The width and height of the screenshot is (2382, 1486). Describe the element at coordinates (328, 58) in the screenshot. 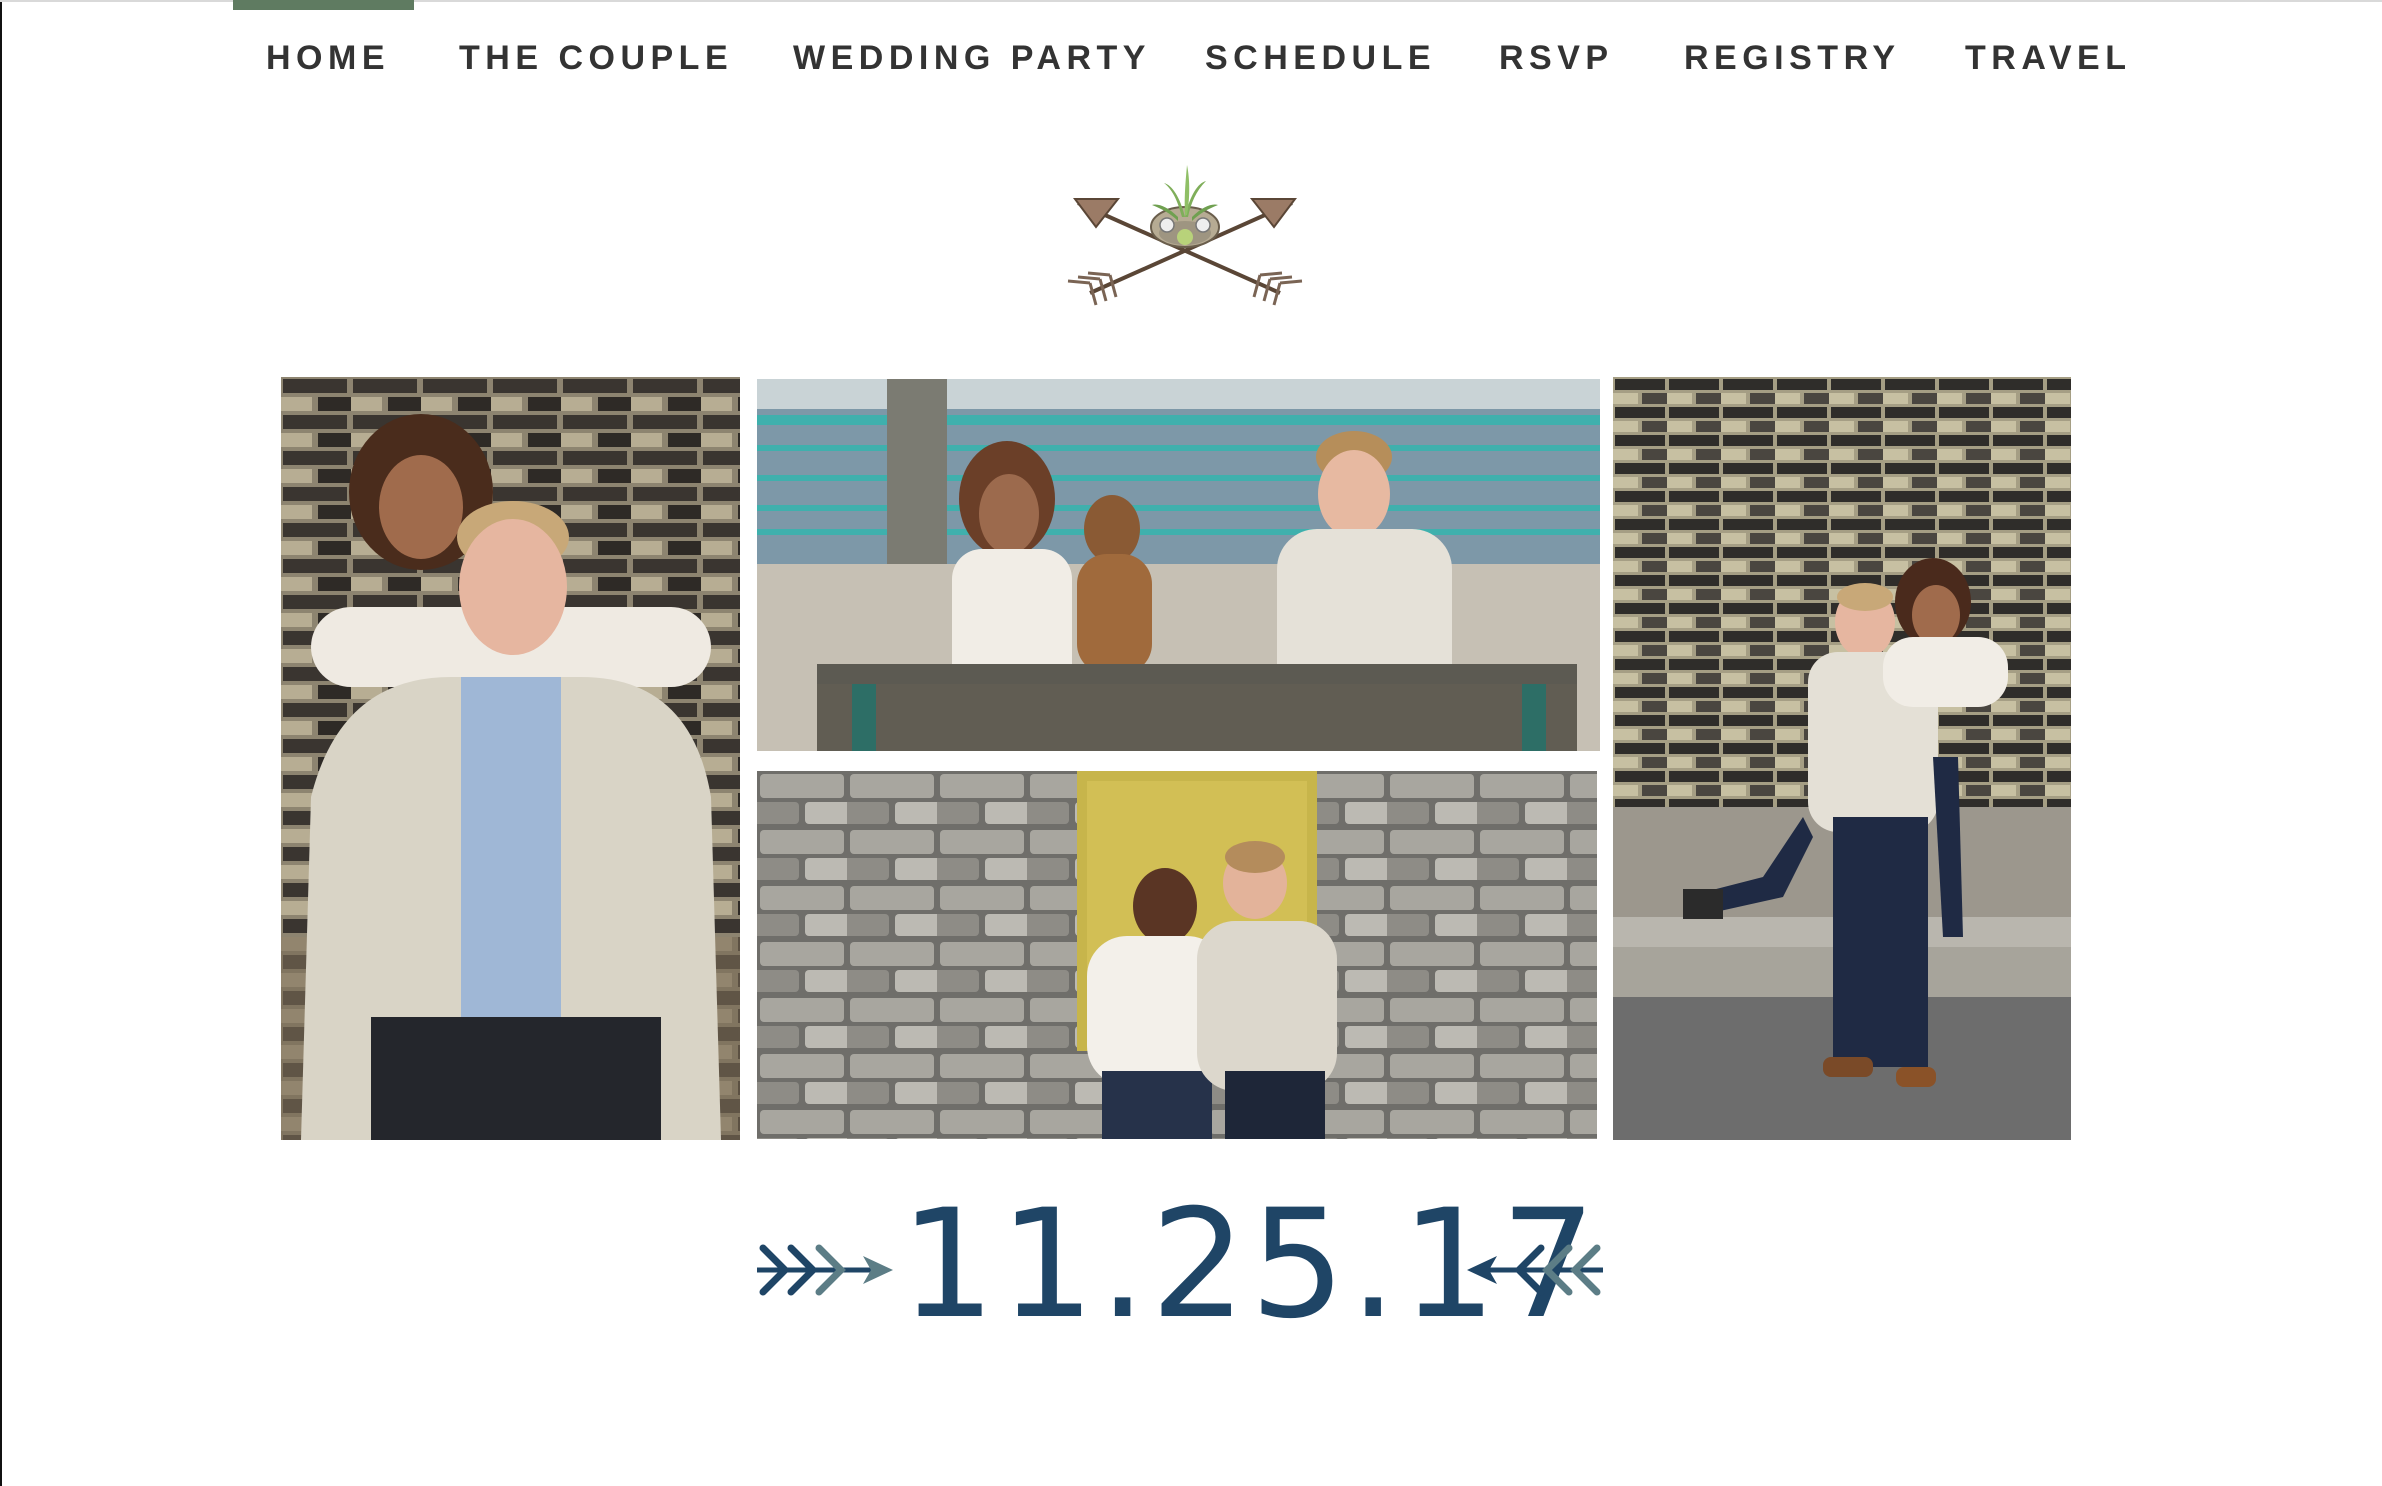

I see `nav-item-home: HOME` at that location.